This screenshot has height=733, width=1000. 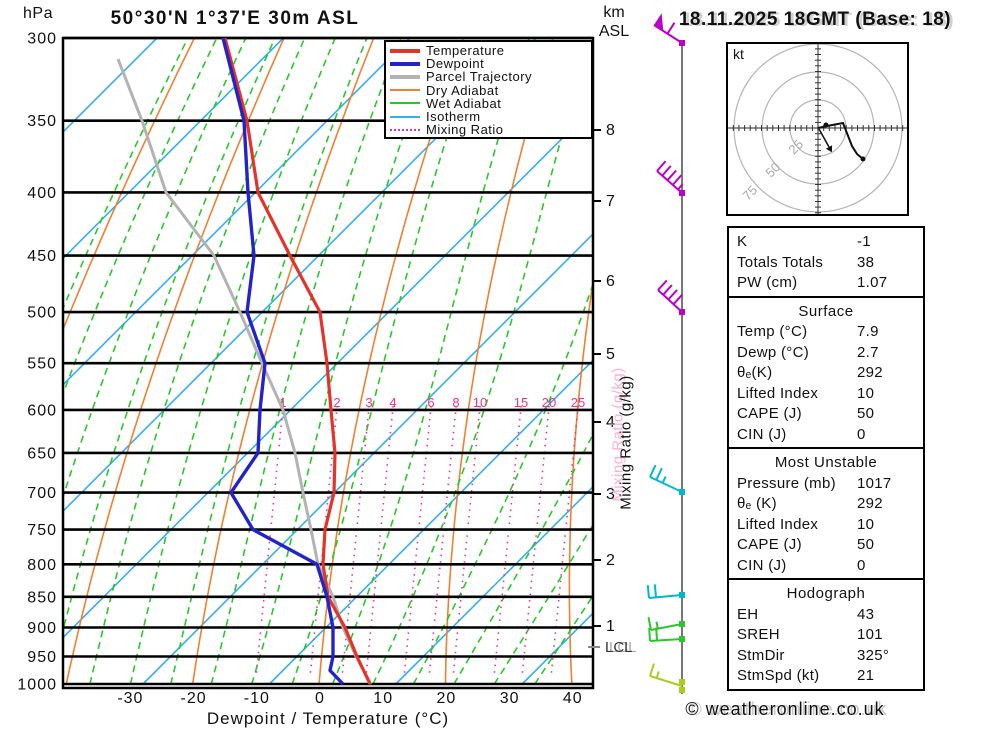 What do you see at coordinates (826, 242) in the screenshot?
I see `table-row: K -1` at bounding box center [826, 242].